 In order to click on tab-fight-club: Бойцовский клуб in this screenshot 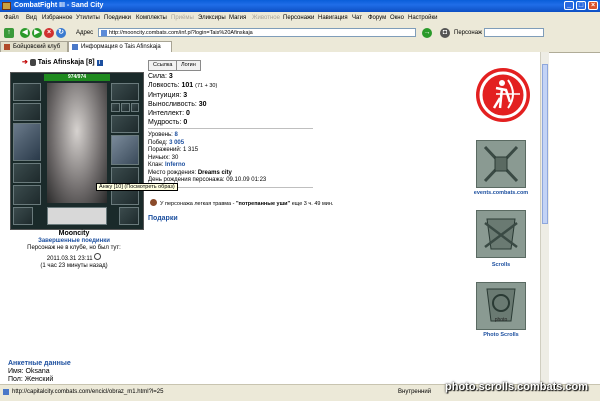, I will do `click(34, 46)`.